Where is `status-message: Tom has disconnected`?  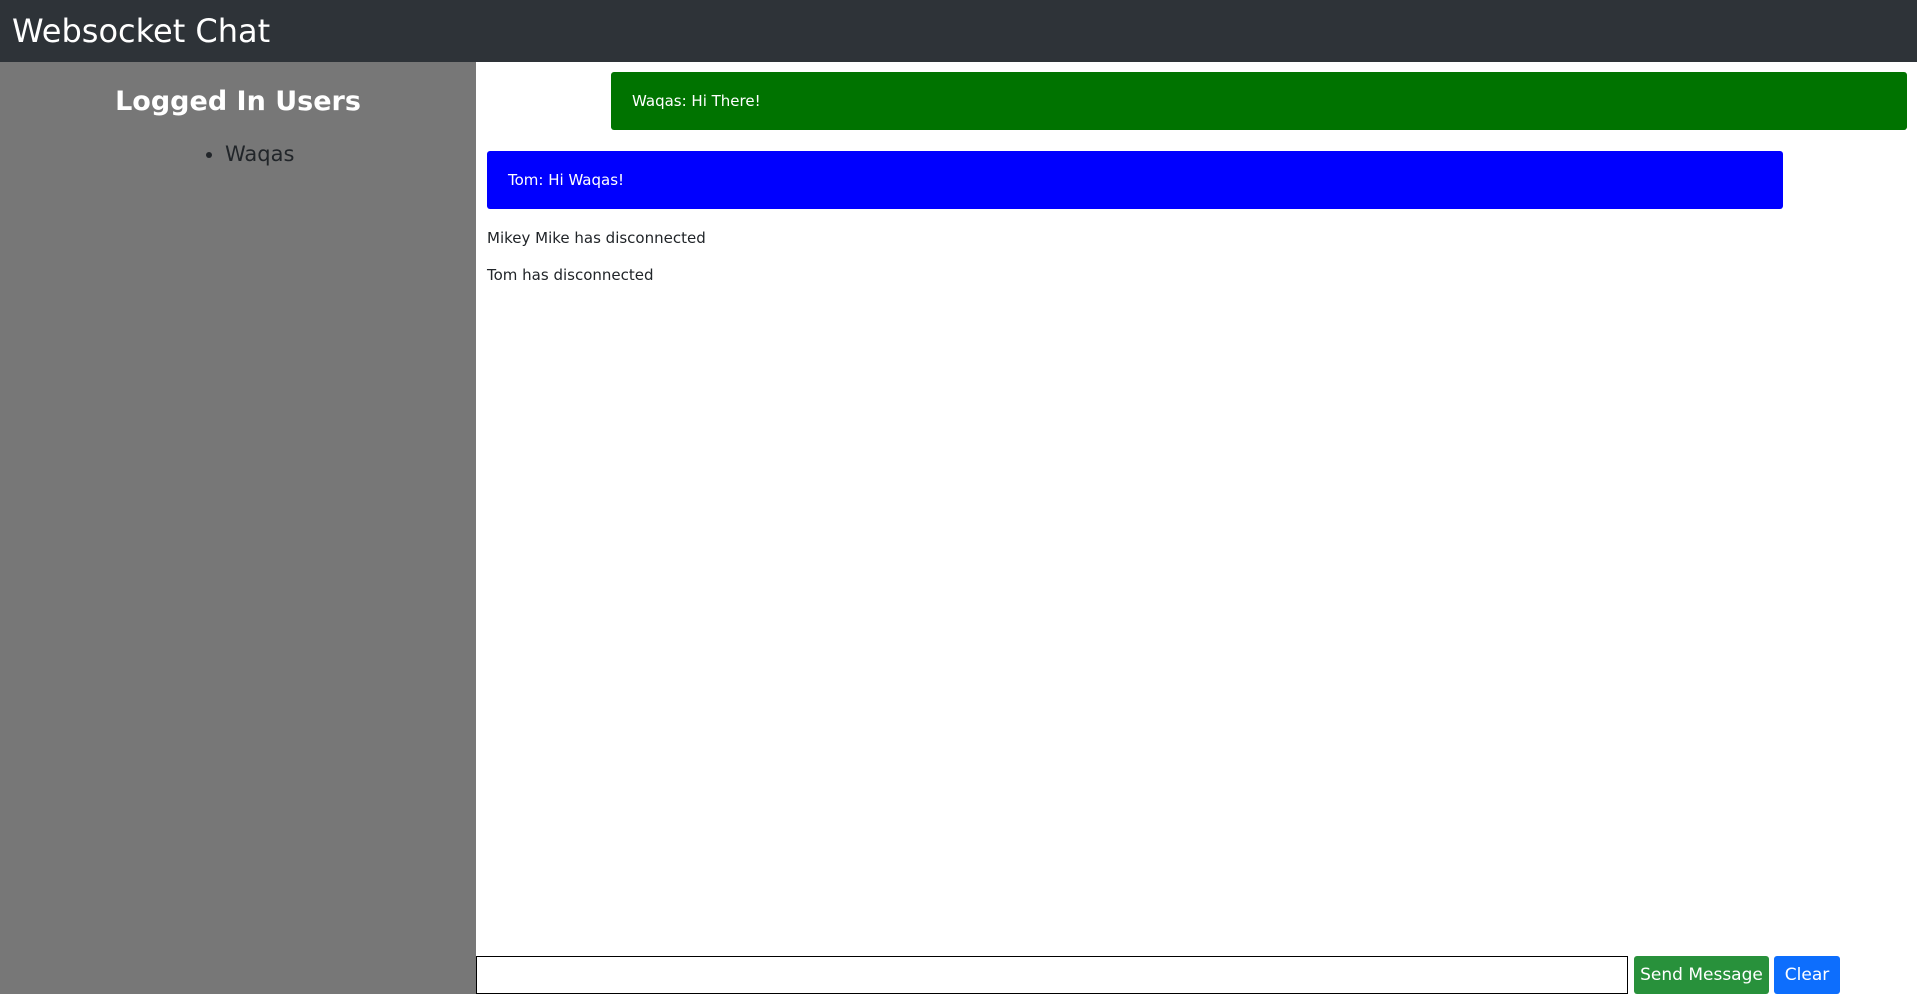 status-message: Tom has disconnected is located at coordinates (570, 275).